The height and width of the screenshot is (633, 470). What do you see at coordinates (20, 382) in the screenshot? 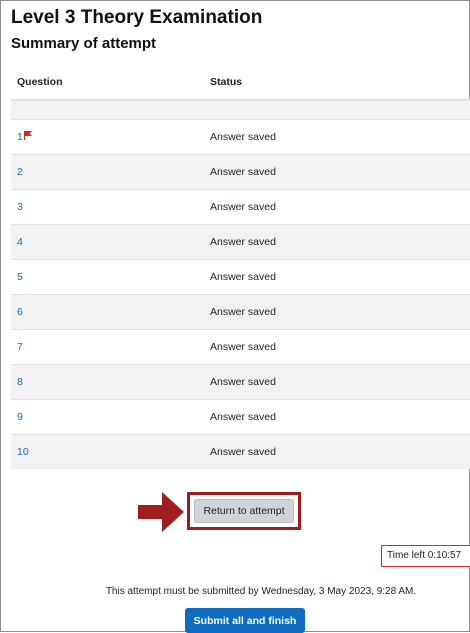
I see `question-link-8: 8` at bounding box center [20, 382].